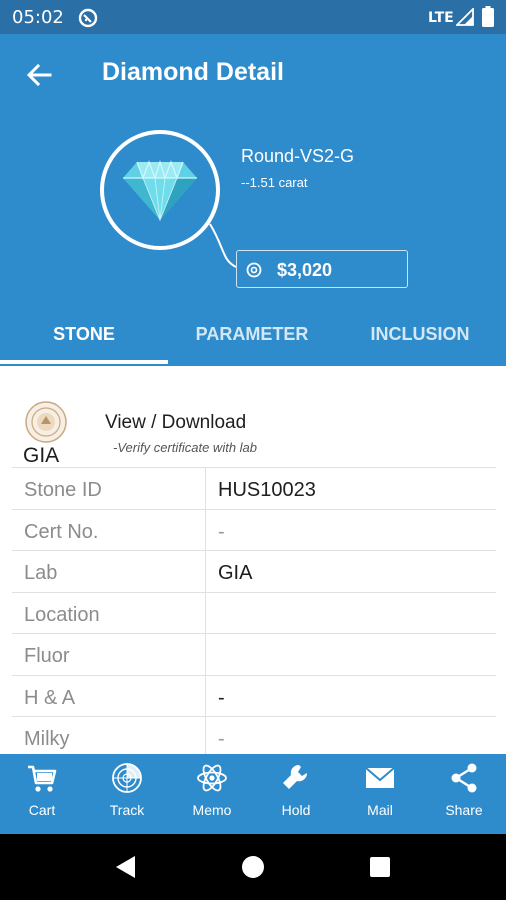 The height and width of the screenshot is (900, 506). What do you see at coordinates (193, 72) in the screenshot?
I see `page-title: Diamond Detail` at bounding box center [193, 72].